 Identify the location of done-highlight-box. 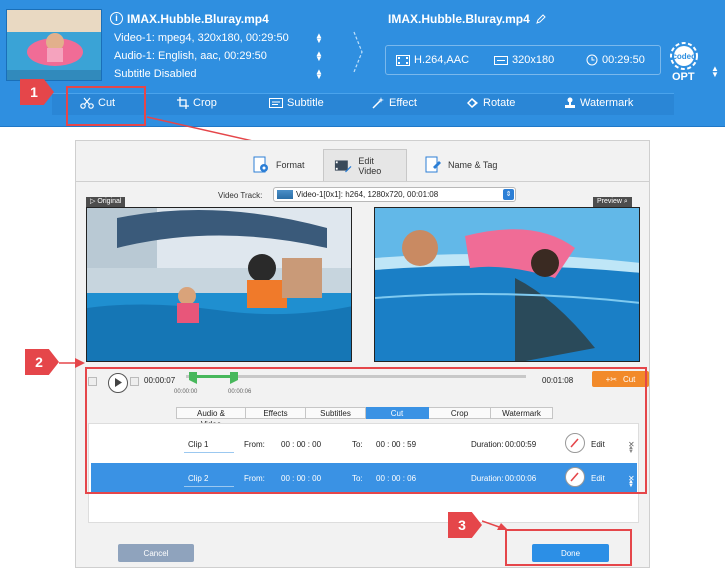
(568, 547).